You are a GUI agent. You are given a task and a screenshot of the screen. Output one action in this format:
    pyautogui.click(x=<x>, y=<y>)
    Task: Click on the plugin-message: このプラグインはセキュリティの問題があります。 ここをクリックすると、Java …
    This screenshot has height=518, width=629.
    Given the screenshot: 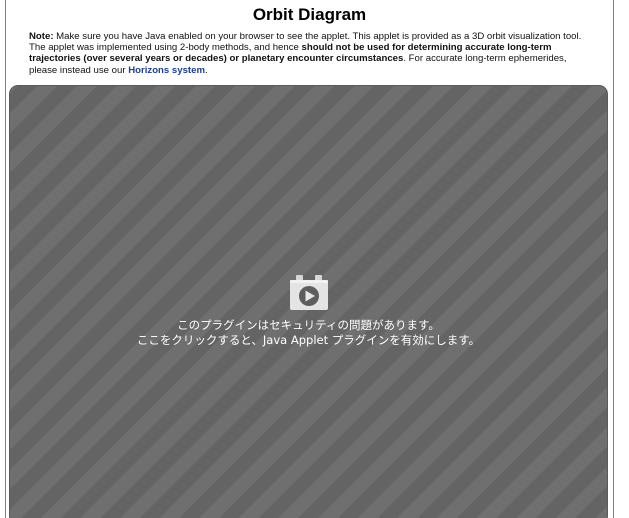 What is the action you would take?
    pyautogui.click(x=308, y=333)
    